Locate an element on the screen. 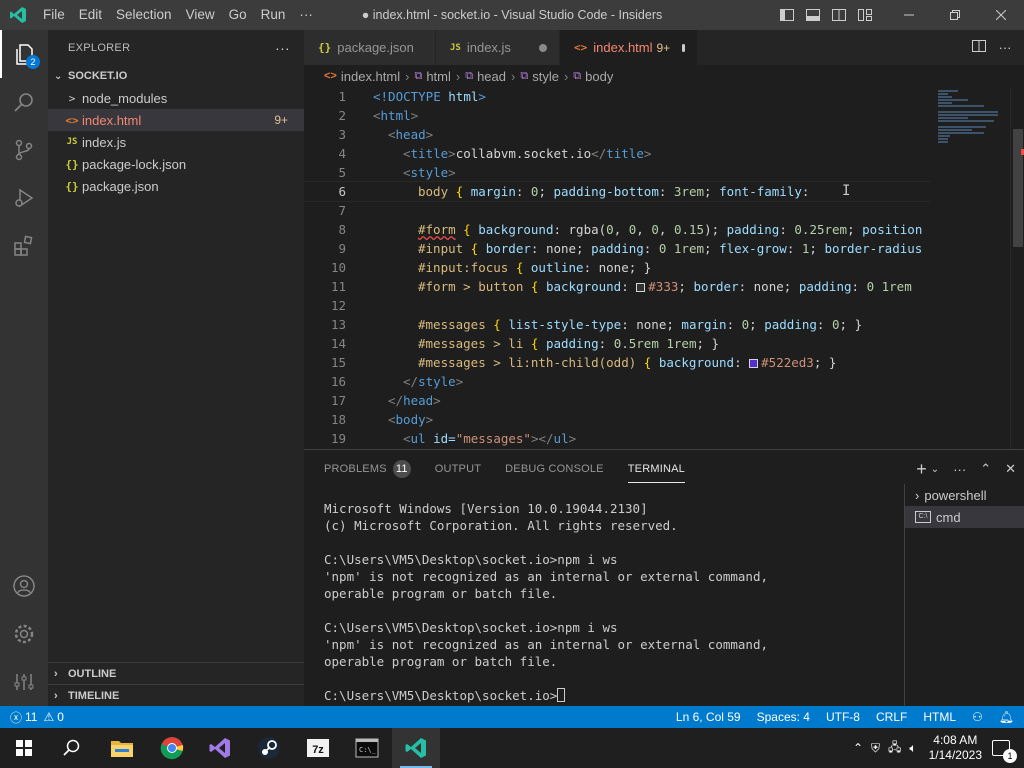  steam-icon is located at coordinates (269, 748).